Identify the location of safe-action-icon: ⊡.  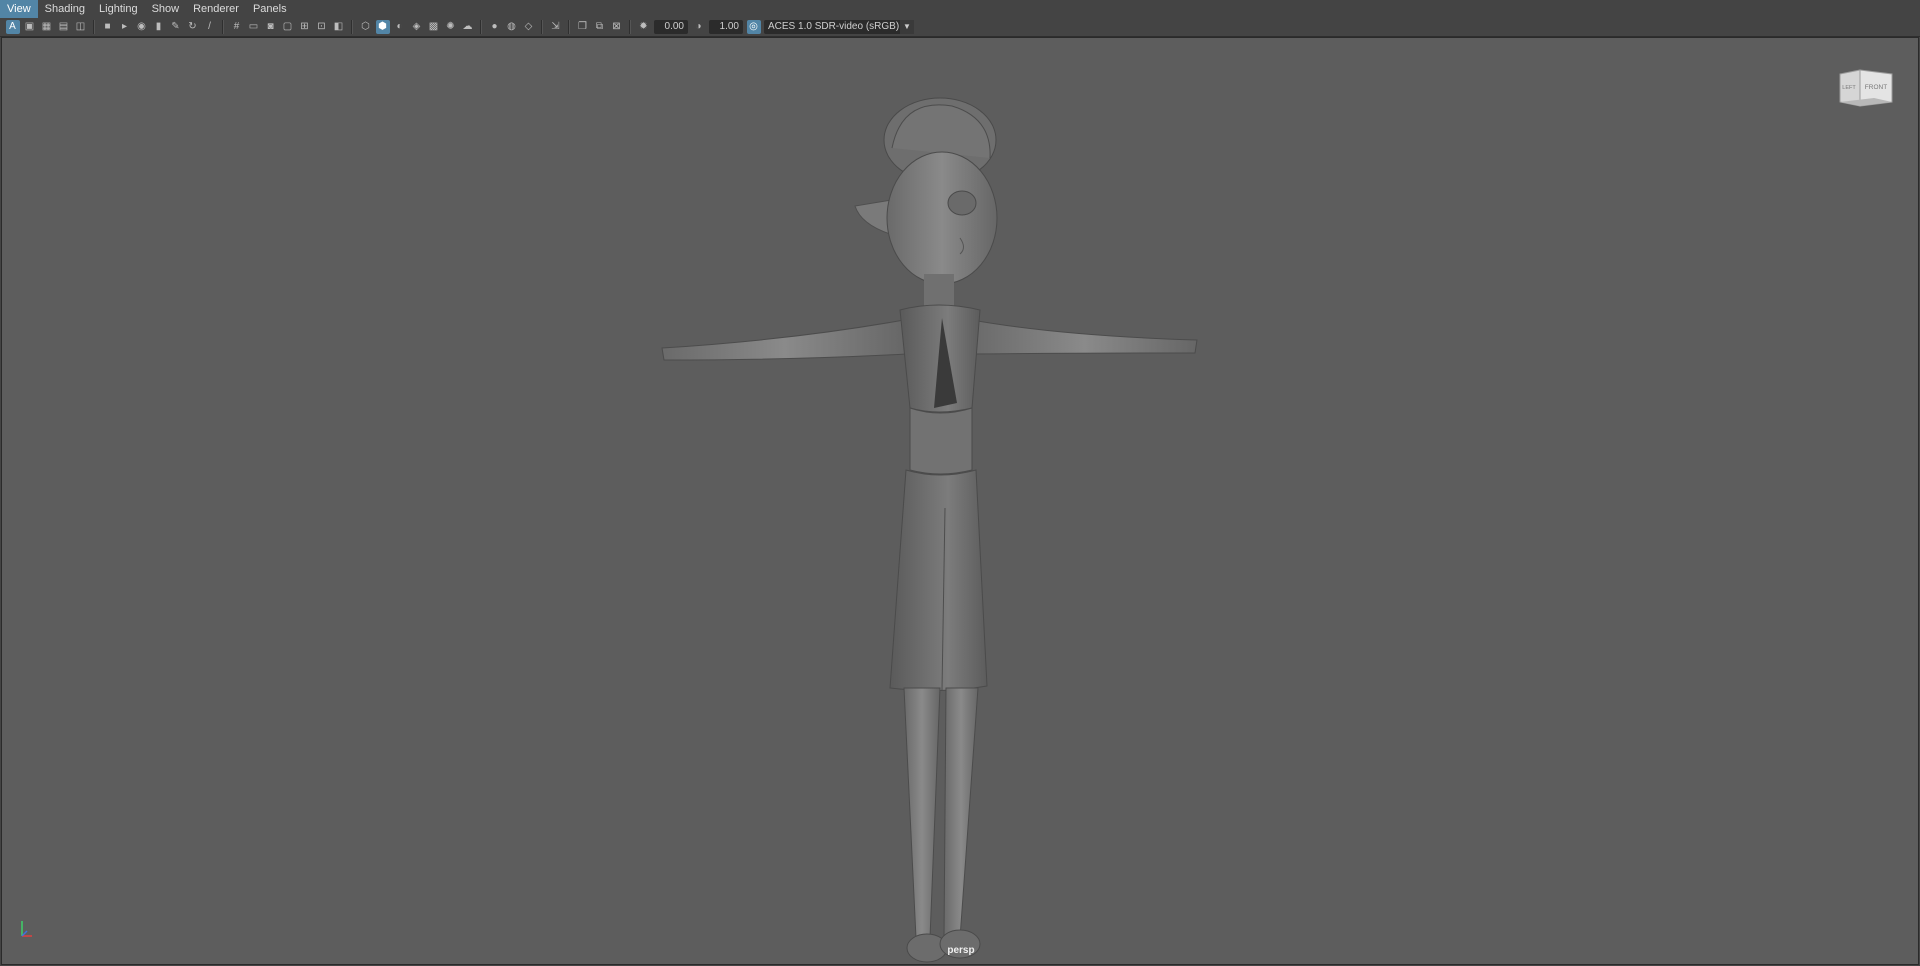
(322, 27).